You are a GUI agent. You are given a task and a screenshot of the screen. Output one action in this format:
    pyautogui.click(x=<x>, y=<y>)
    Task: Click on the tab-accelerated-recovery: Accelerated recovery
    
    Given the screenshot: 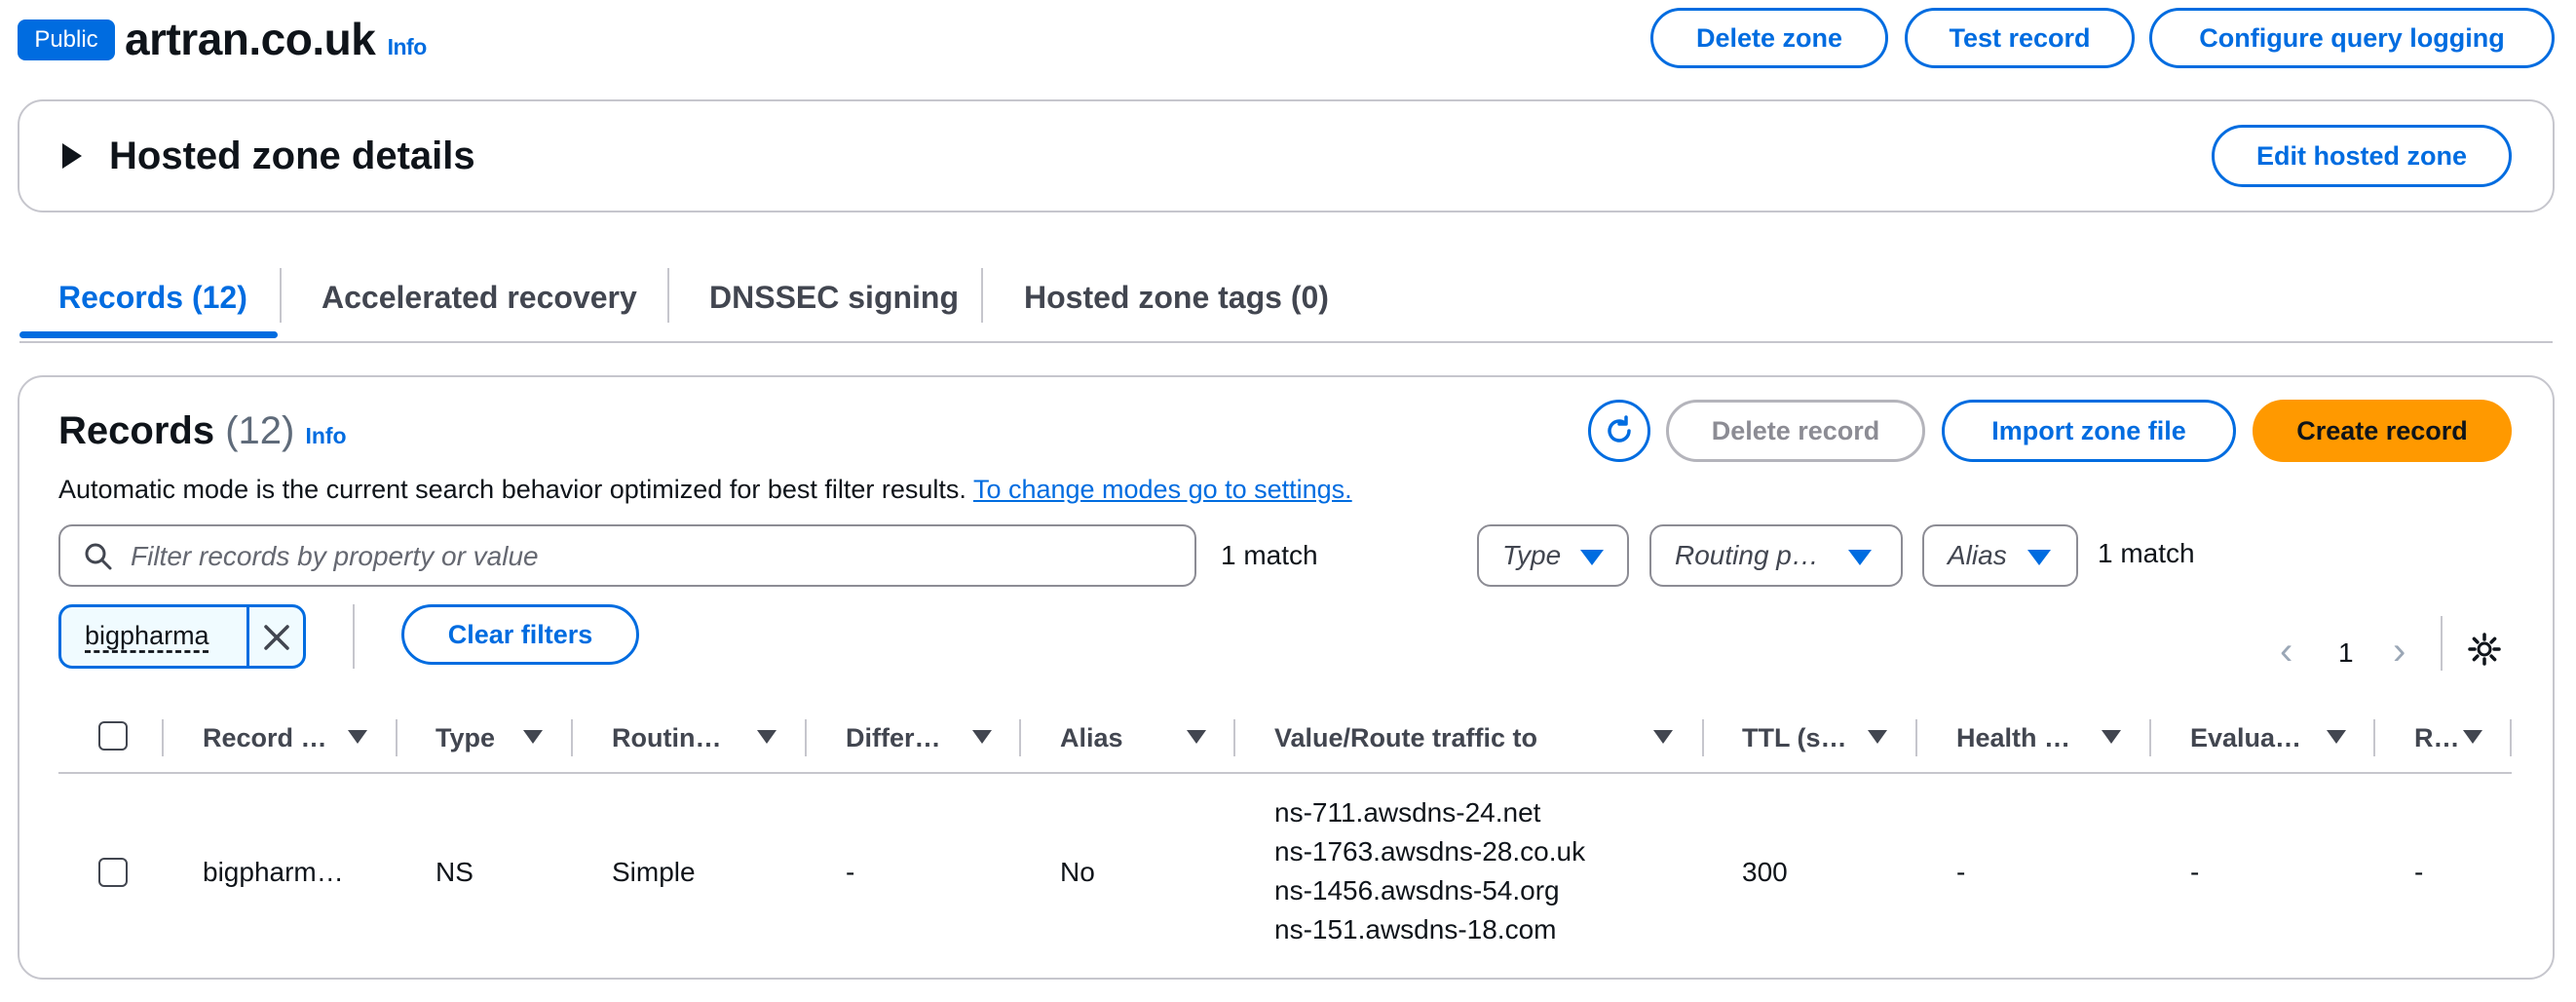 What is the action you would take?
    pyautogui.click(x=479, y=297)
    